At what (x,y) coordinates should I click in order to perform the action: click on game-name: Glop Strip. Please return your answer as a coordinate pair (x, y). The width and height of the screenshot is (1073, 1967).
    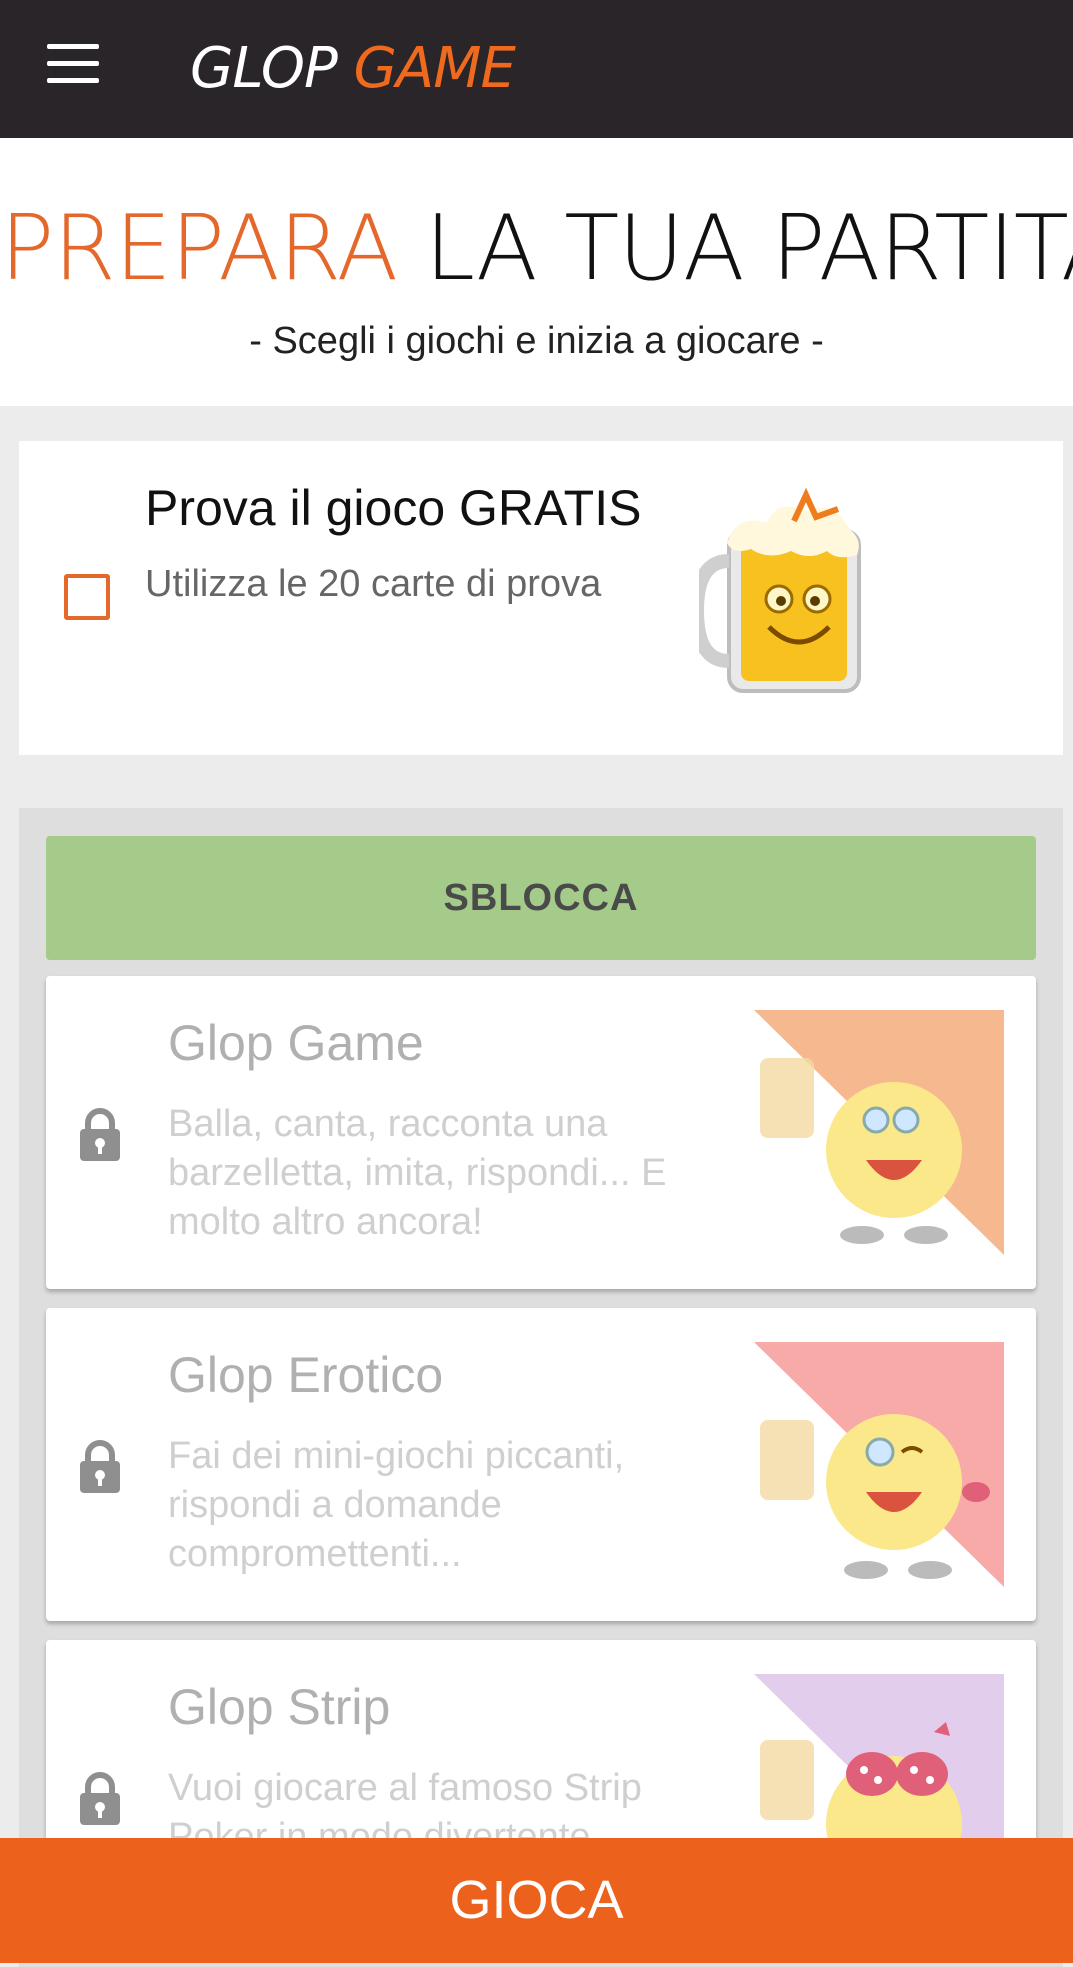
    Looking at the image, I should click on (279, 1707).